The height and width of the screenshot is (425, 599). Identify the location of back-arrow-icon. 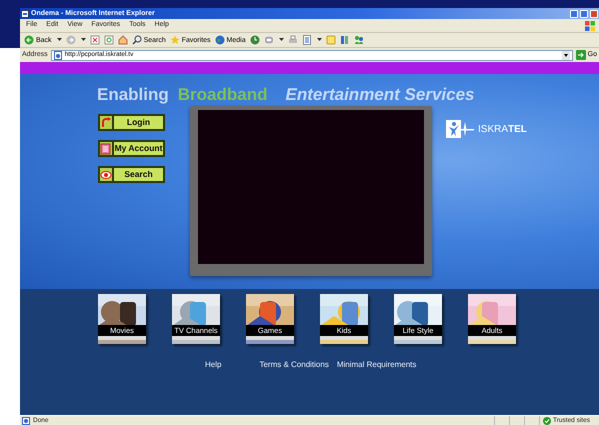
(29, 40).